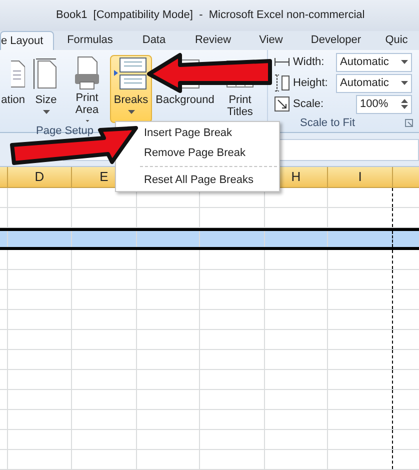 This screenshot has height=470, width=419. I want to click on printer-icon, so click(87, 73).